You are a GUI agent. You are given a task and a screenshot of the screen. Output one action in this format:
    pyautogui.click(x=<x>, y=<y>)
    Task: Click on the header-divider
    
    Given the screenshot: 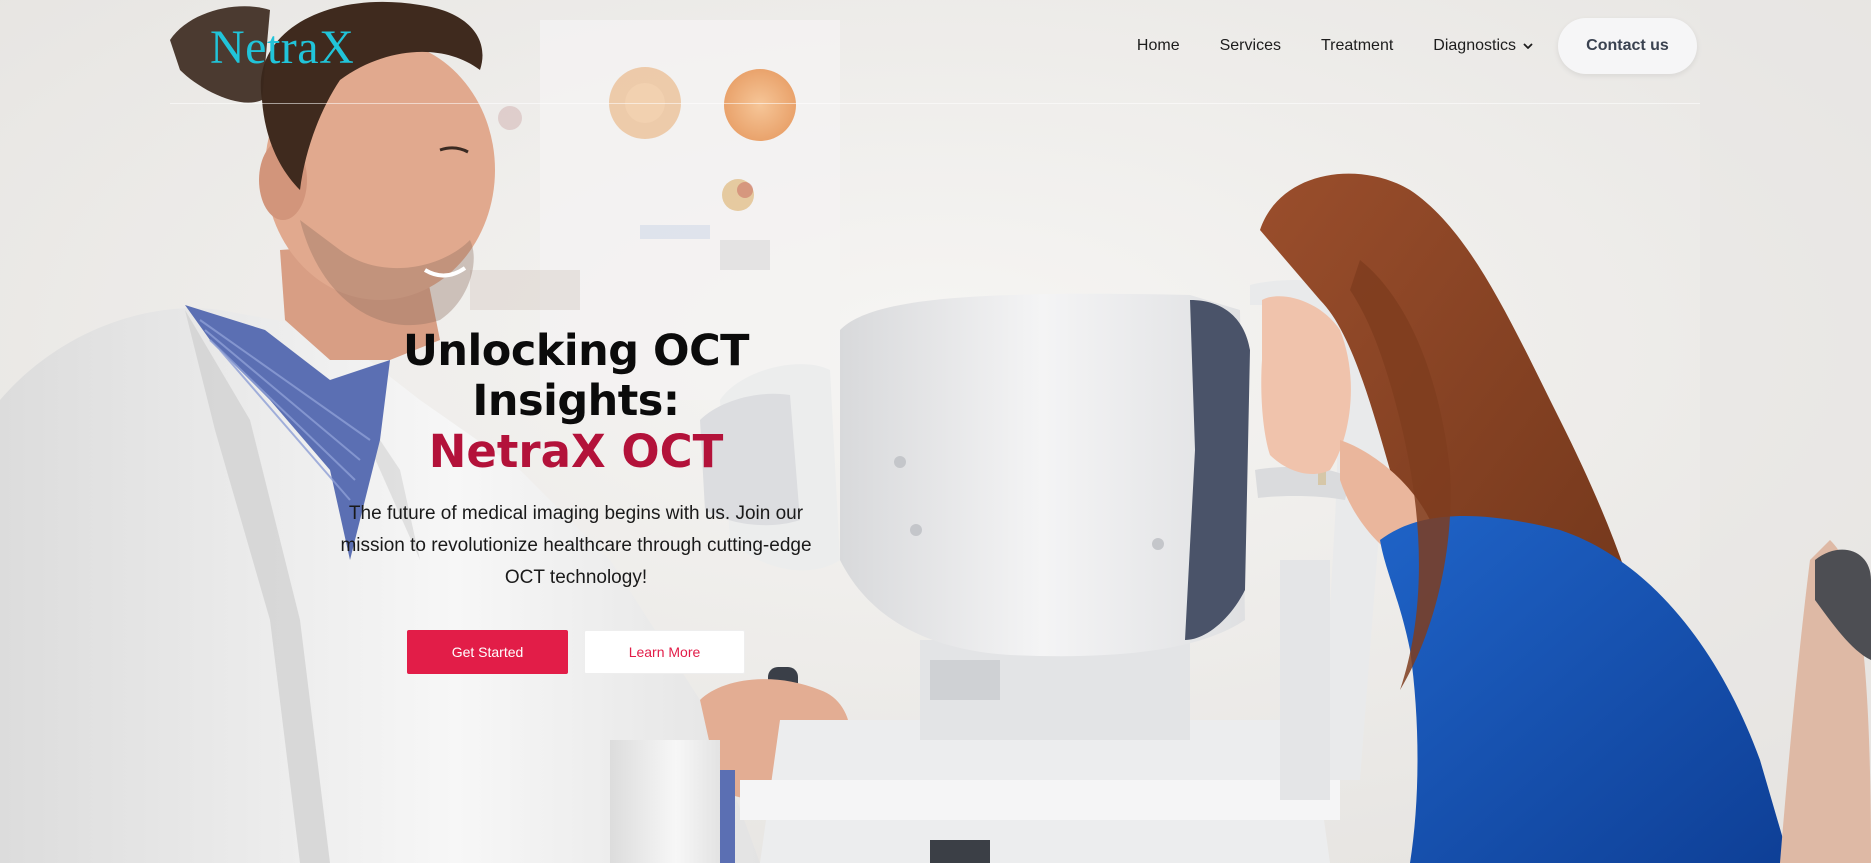 What is the action you would take?
    pyautogui.click(x=935, y=103)
    